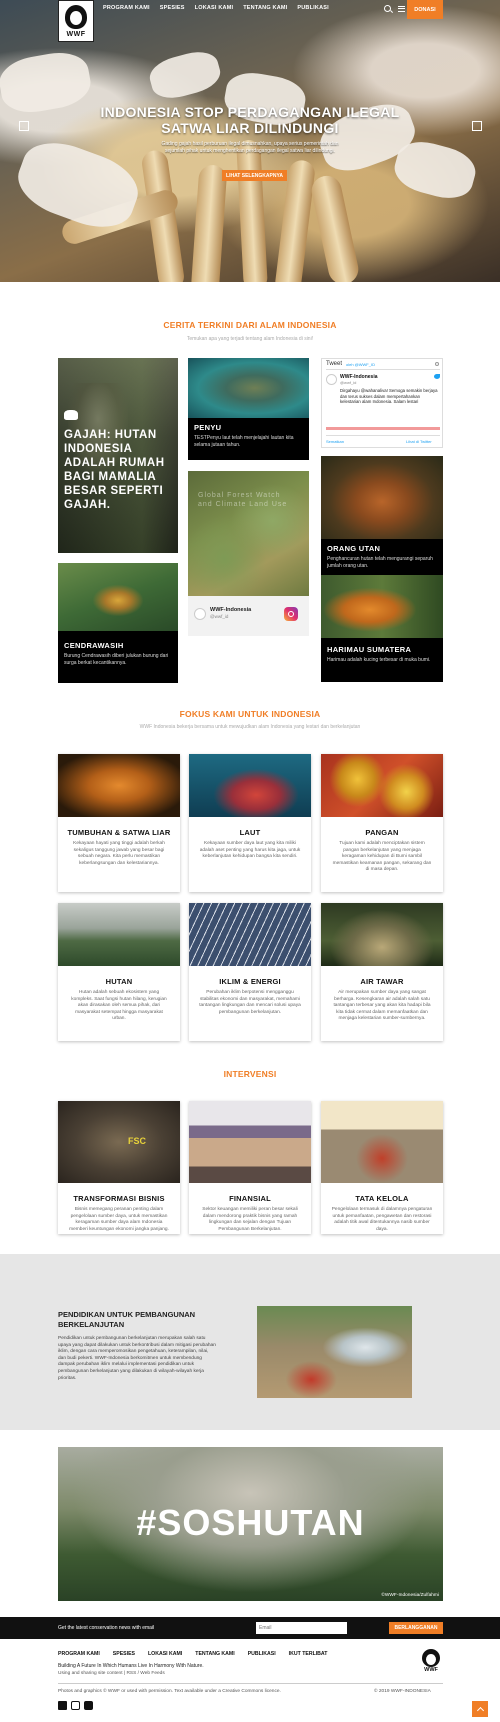  What do you see at coordinates (62, 1705) in the screenshot?
I see `twitter-icon` at bounding box center [62, 1705].